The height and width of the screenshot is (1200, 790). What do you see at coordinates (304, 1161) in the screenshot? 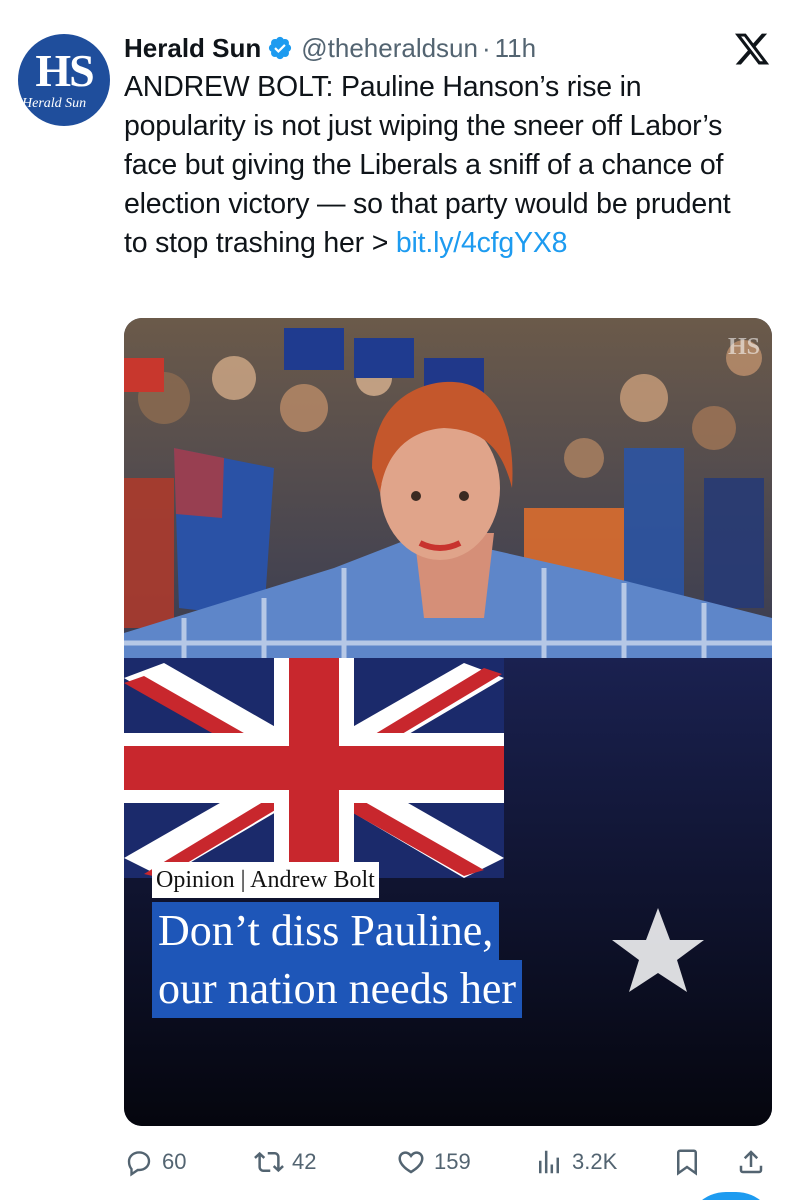
I see `repost-count: 42` at bounding box center [304, 1161].